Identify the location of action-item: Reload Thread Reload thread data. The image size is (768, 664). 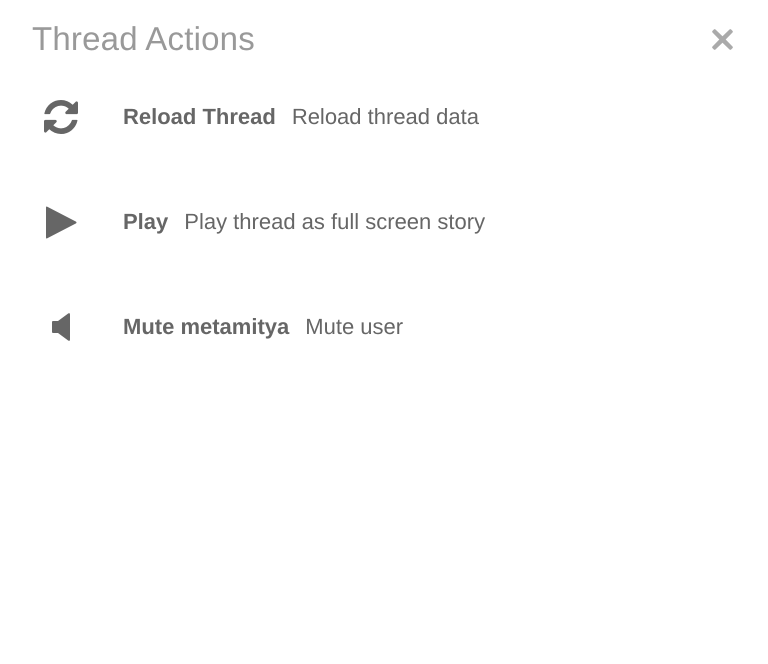
(261, 117).